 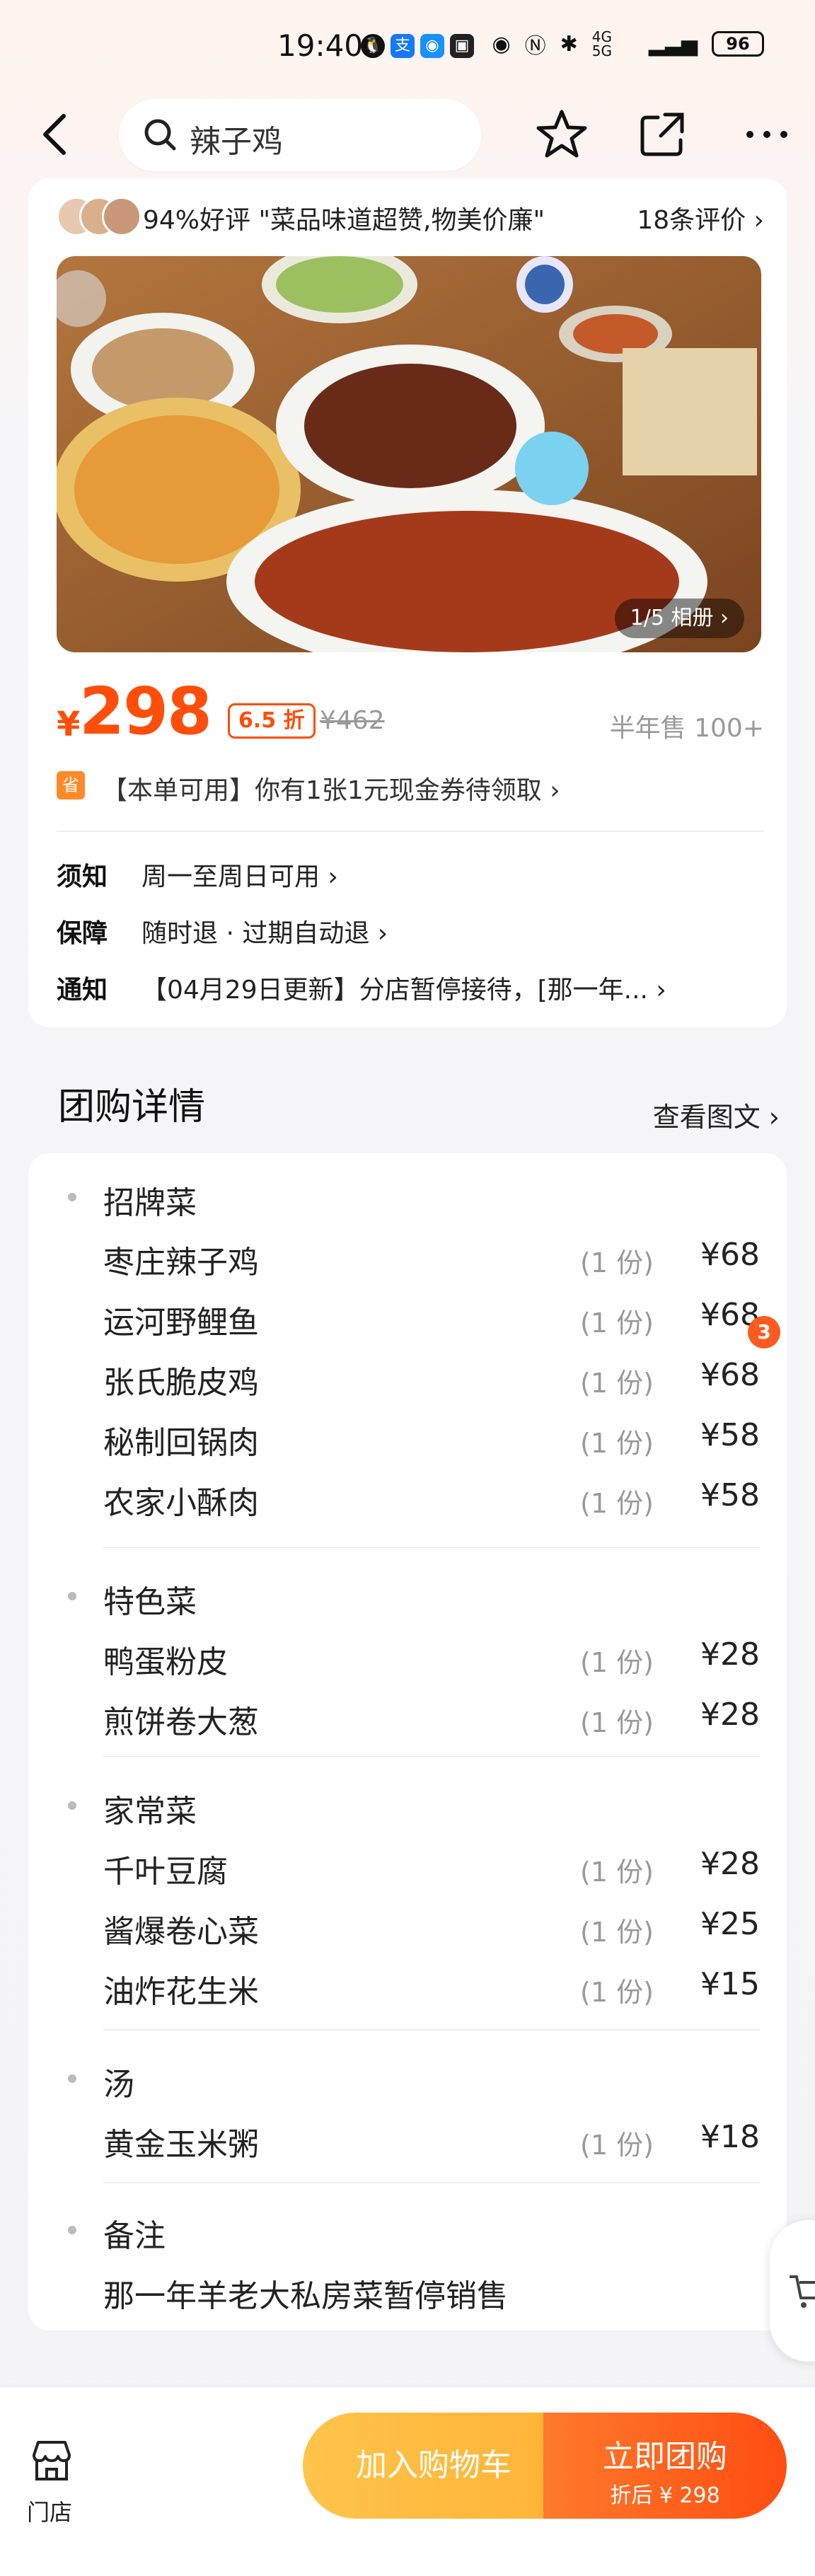 What do you see at coordinates (730, 1495) in the screenshot?
I see `item-price: ¥58` at bounding box center [730, 1495].